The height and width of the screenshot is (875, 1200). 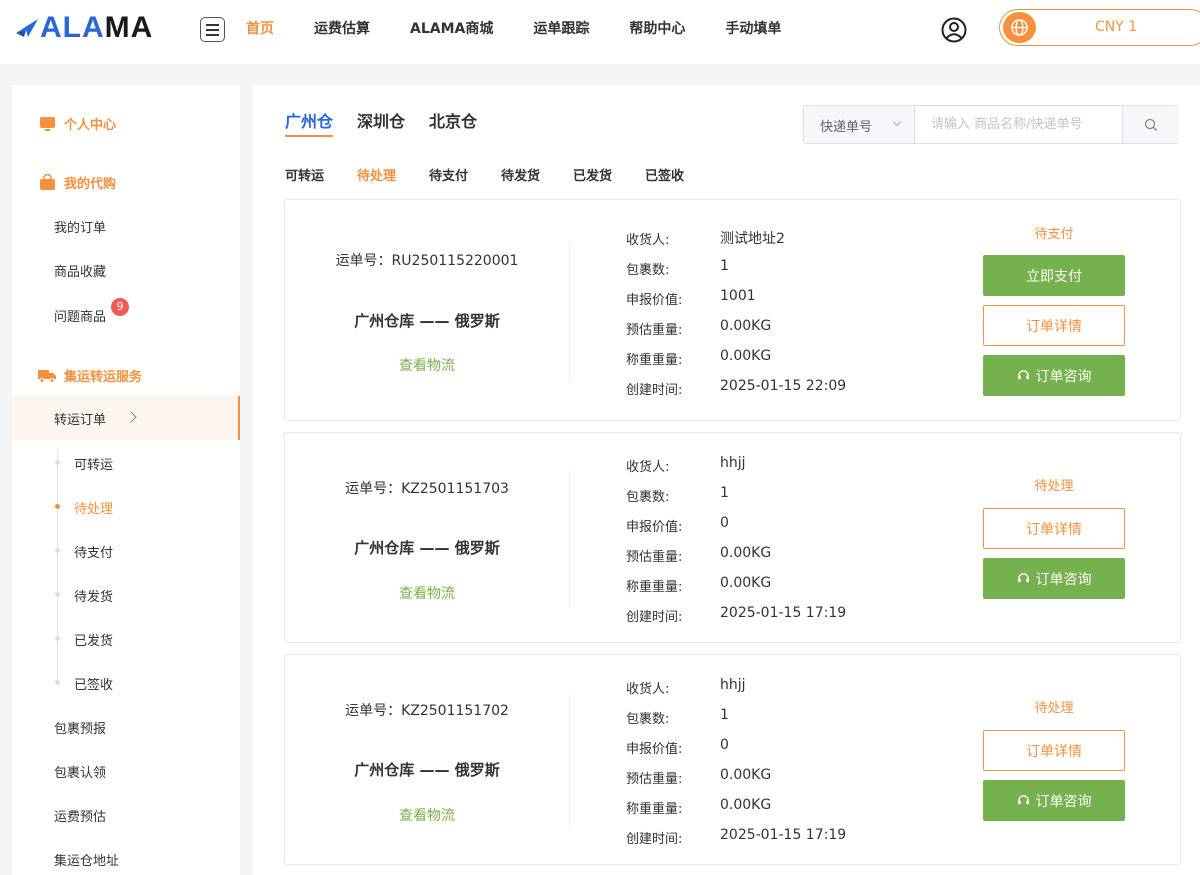 What do you see at coordinates (427, 261) in the screenshot?
I see `waybill-number: 运单号：RU250115220001` at bounding box center [427, 261].